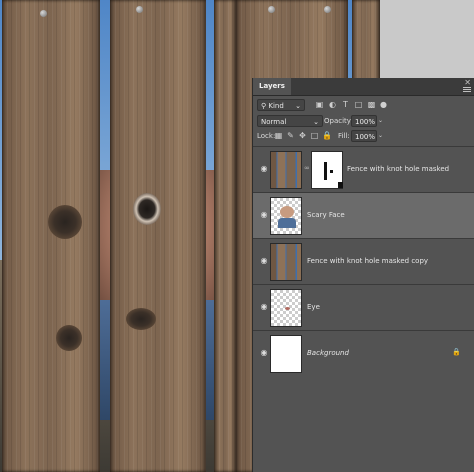 Image resolution: width=474 pixels, height=472 pixels. I want to click on lock-image-pixels-icon: ✎, so click(290, 135).